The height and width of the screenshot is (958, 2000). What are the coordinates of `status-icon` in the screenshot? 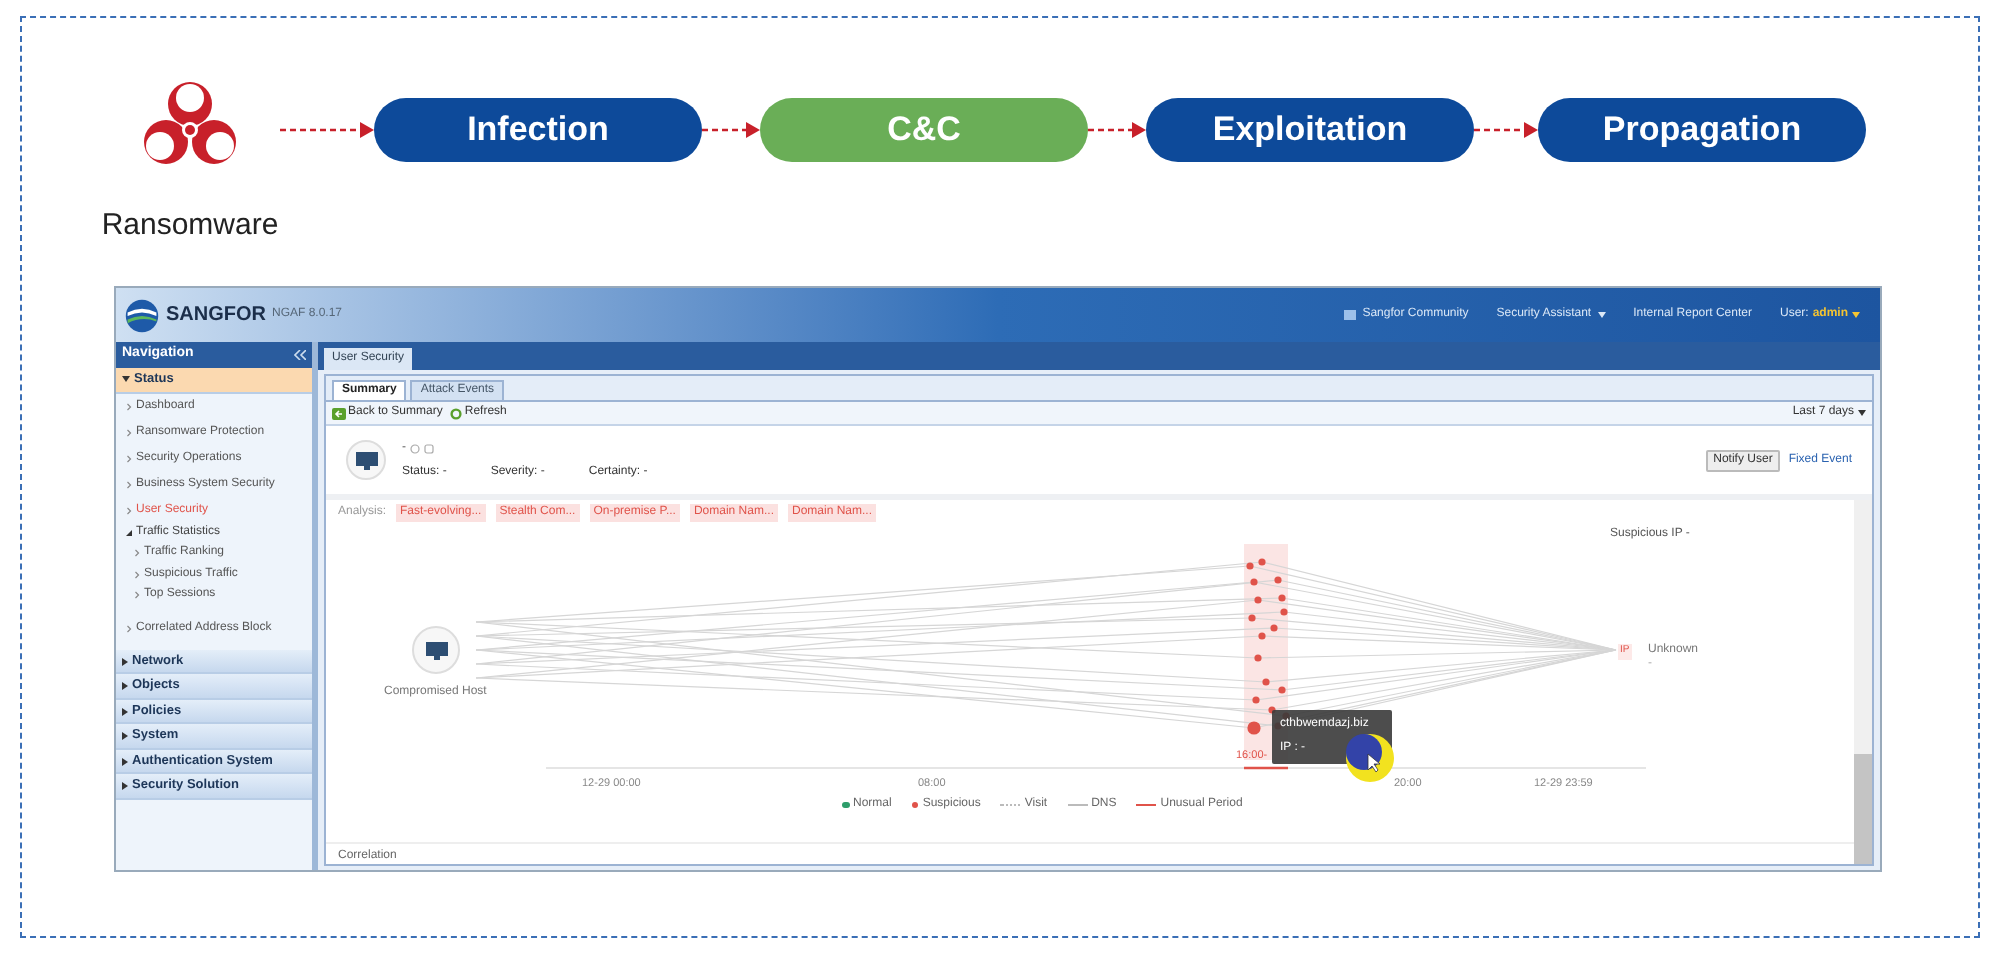 It's located at (415, 448).